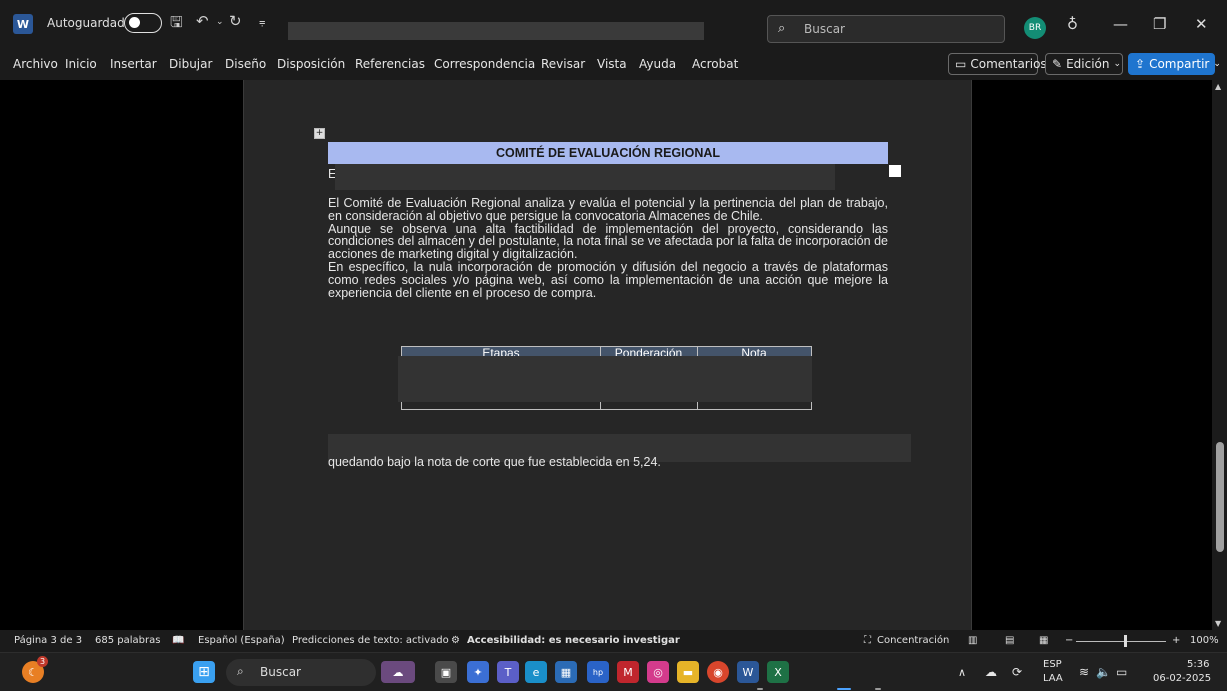  What do you see at coordinates (1201, 24) in the screenshot?
I see `close-icon: ✕` at bounding box center [1201, 24].